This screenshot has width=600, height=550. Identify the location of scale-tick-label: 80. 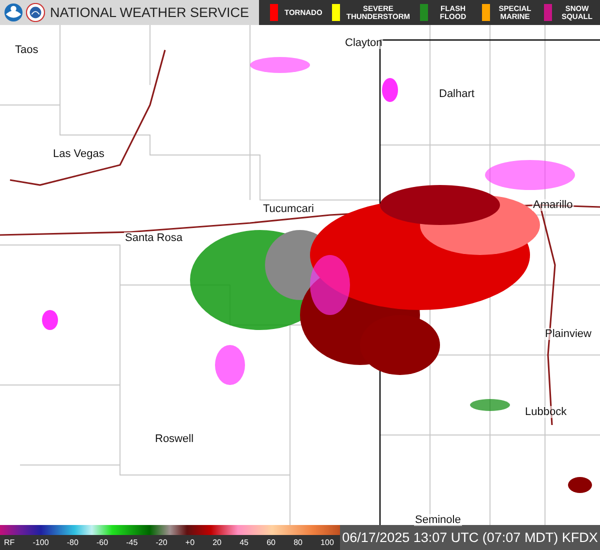
(298, 542).